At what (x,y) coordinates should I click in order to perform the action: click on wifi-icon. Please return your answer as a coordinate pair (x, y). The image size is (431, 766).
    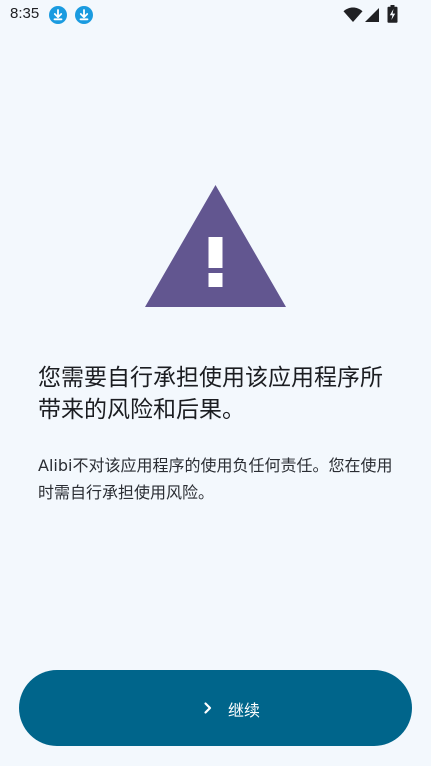
    Looking at the image, I should click on (353, 14).